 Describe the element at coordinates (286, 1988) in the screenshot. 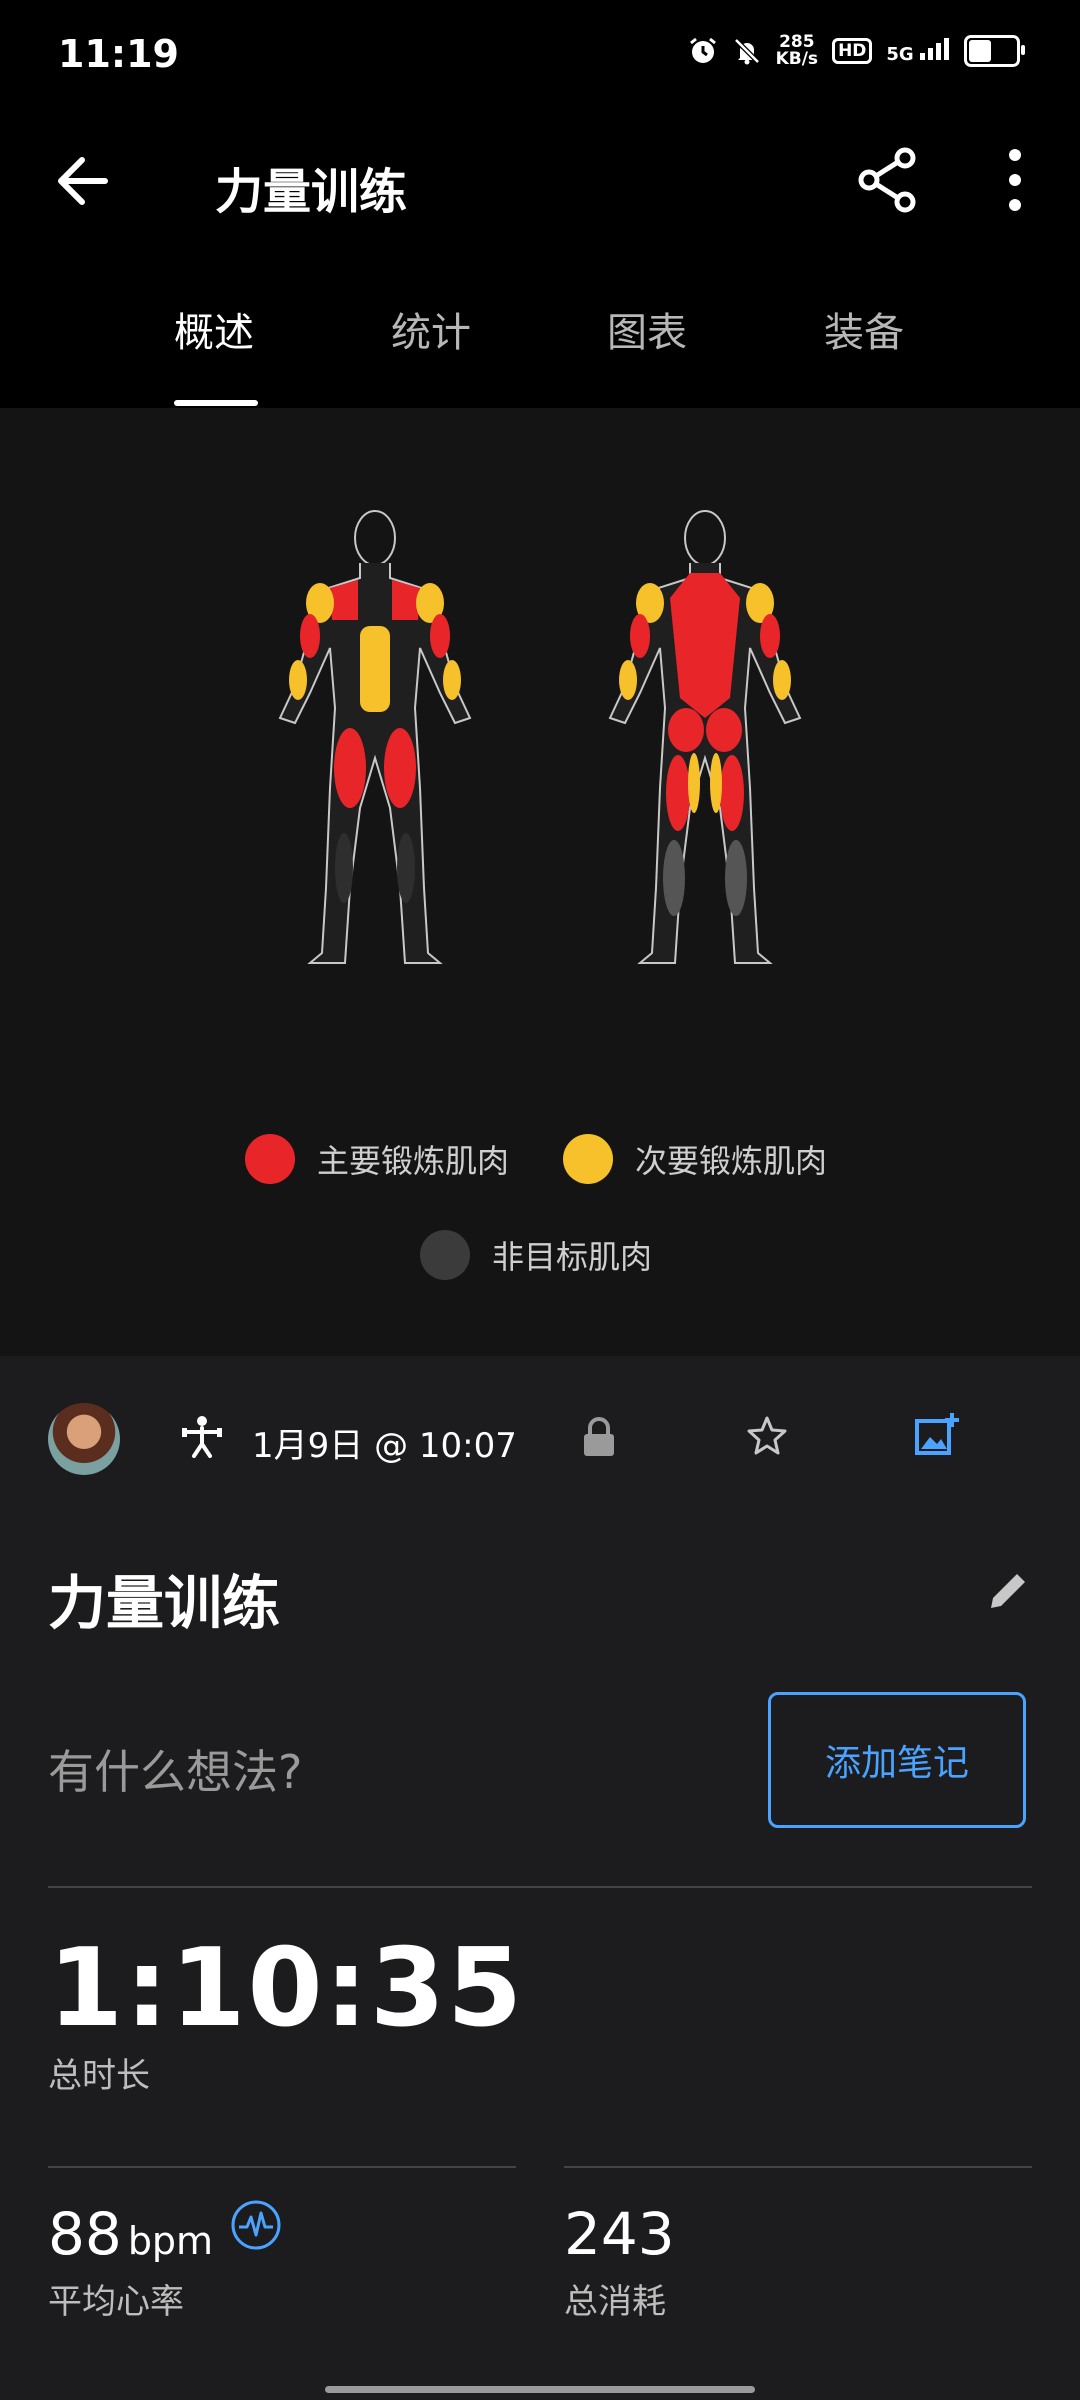

I see `duration-value: 1:10:35` at that location.